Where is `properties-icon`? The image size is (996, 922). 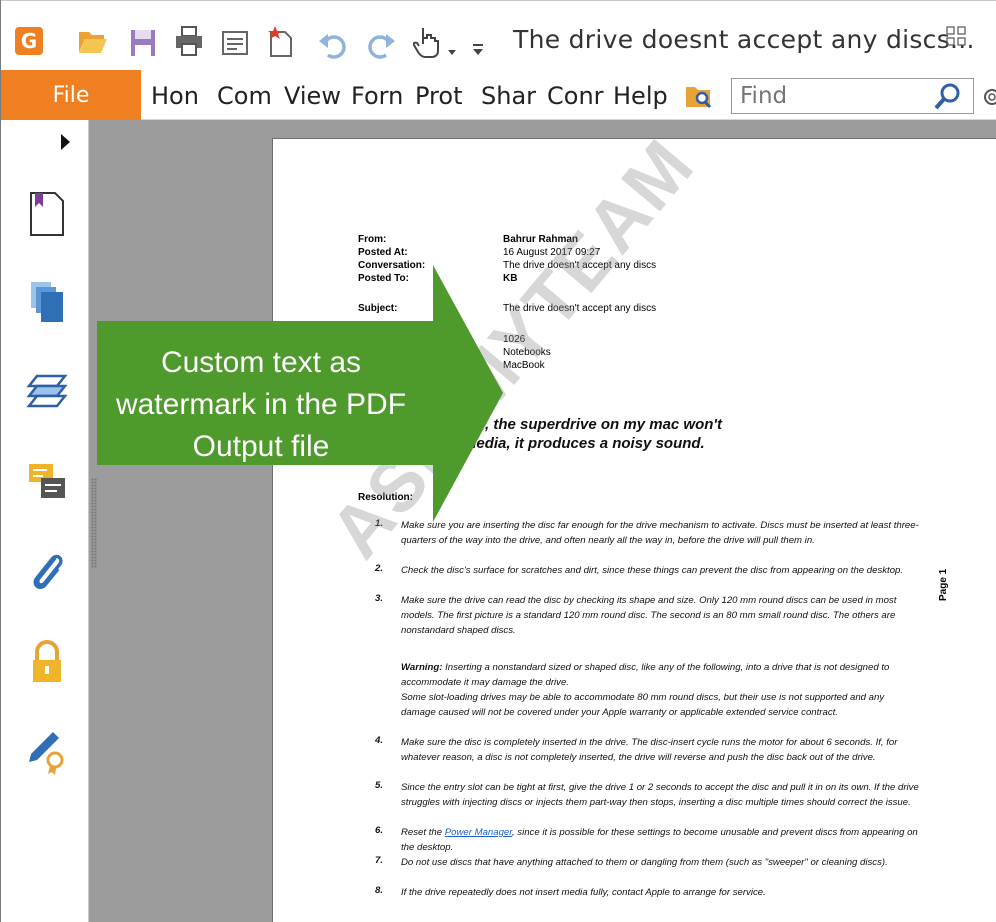
properties-icon is located at coordinates (235, 43).